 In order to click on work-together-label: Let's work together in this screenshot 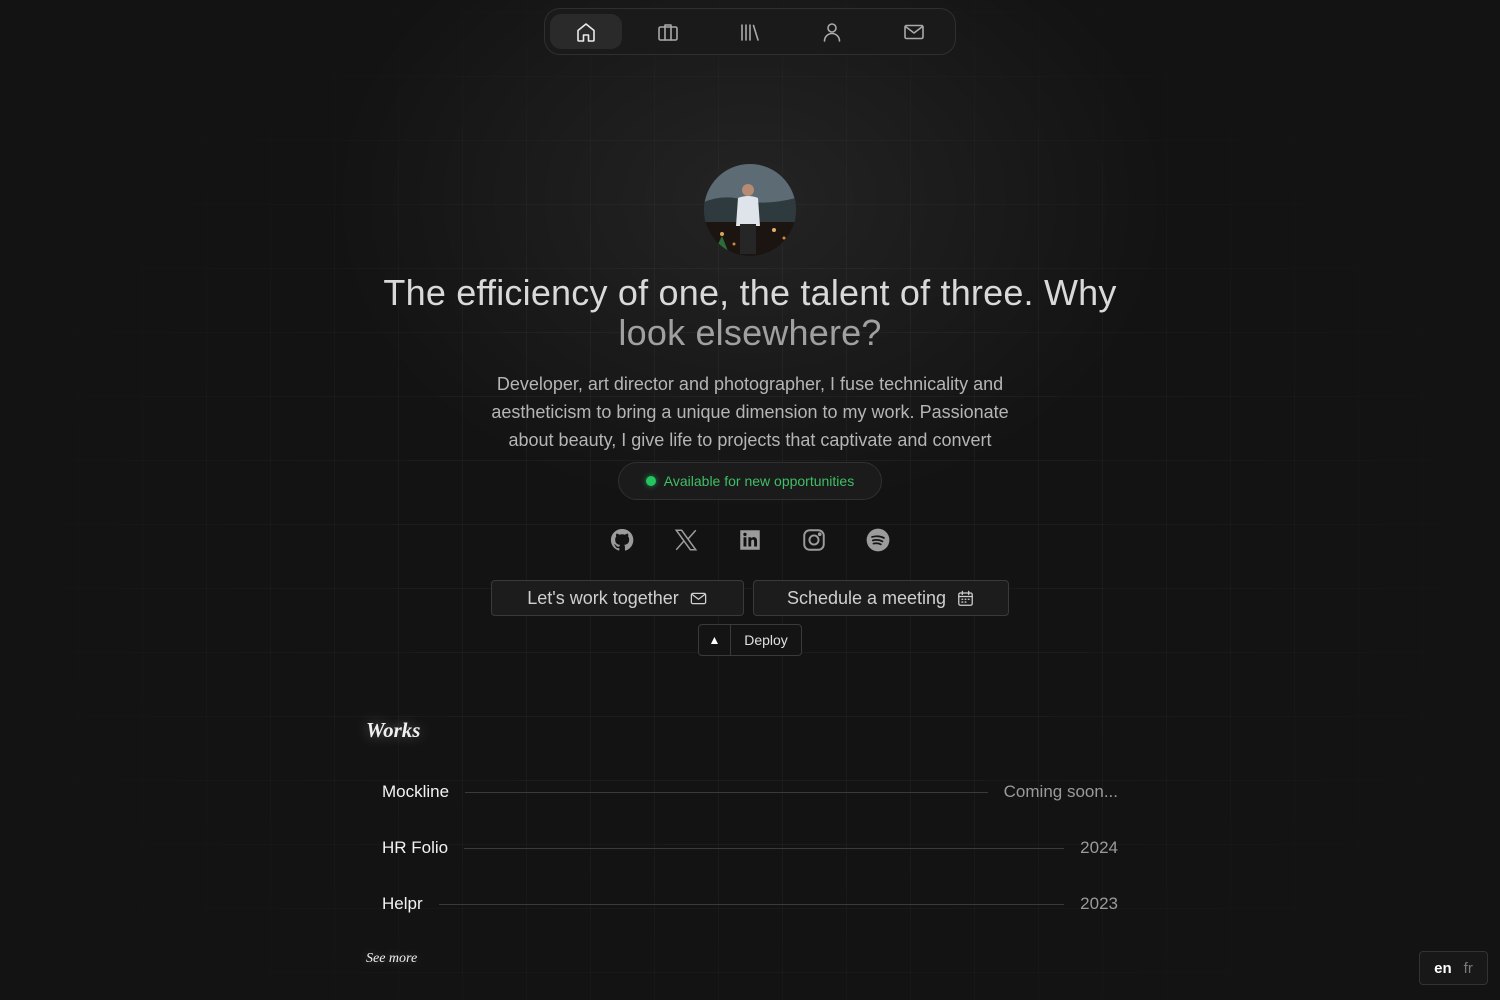, I will do `click(603, 597)`.